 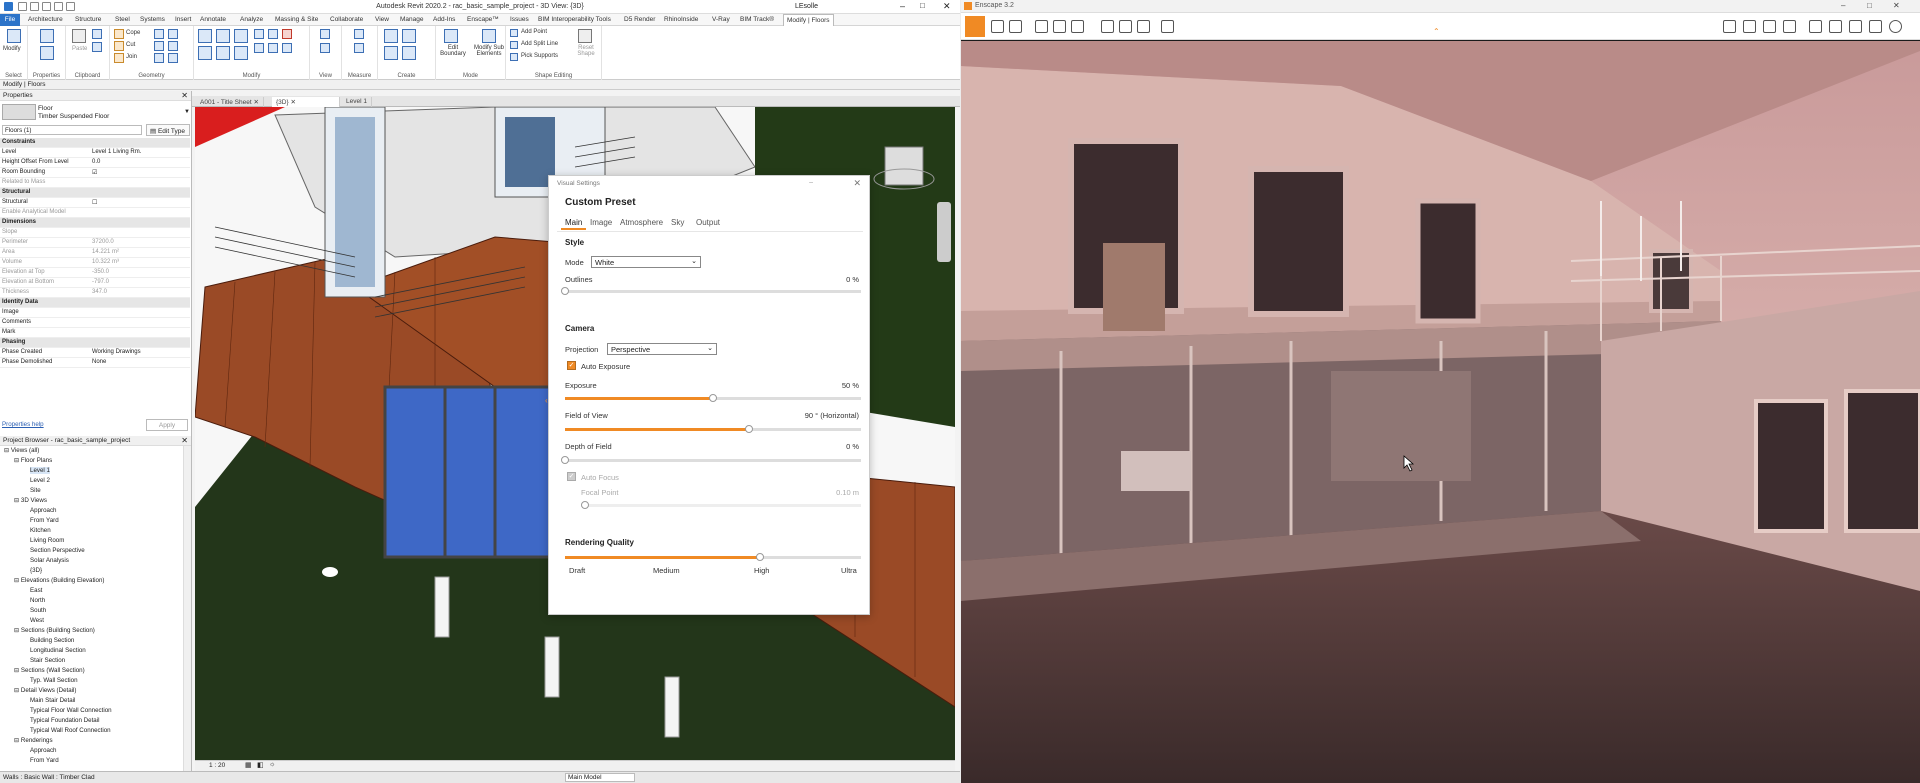 I want to click on move-icon, so click(x=205, y=53).